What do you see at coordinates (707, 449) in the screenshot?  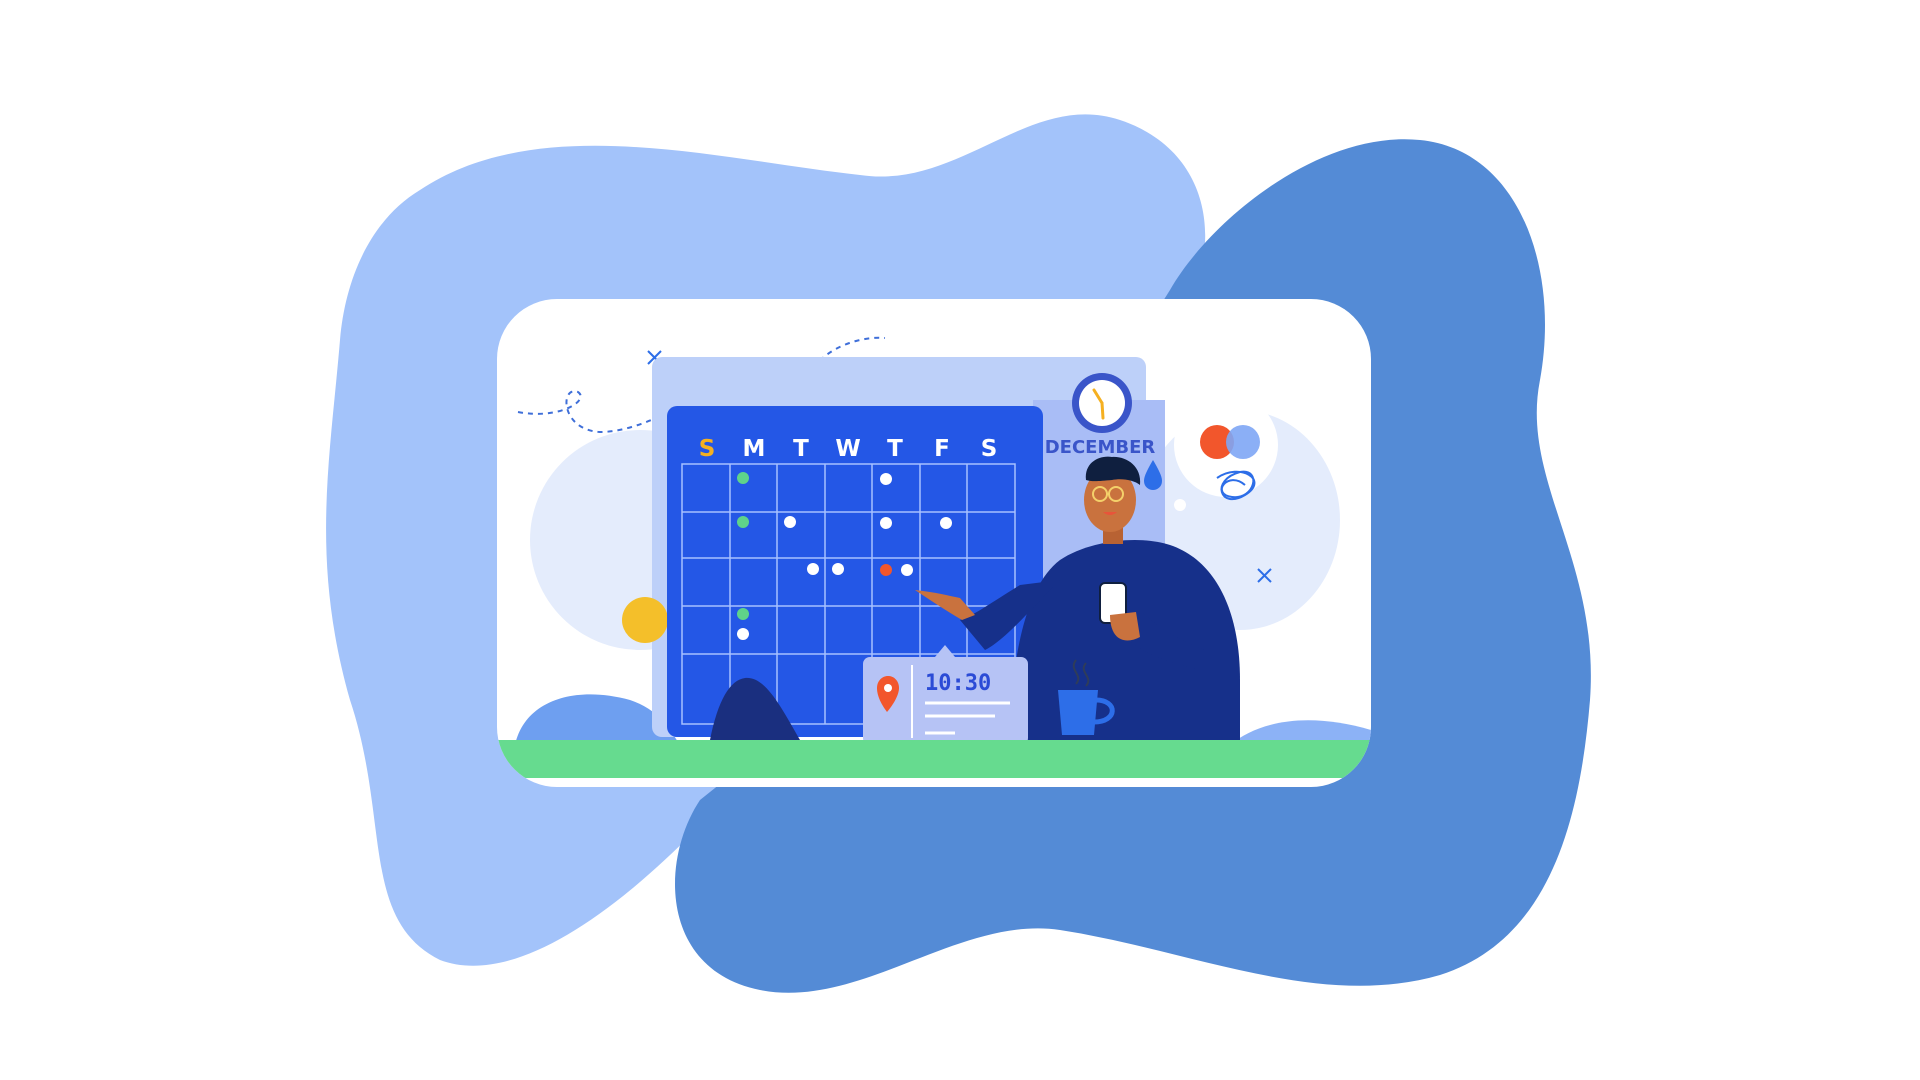 I see `weekday-sunday: S` at bounding box center [707, 449].